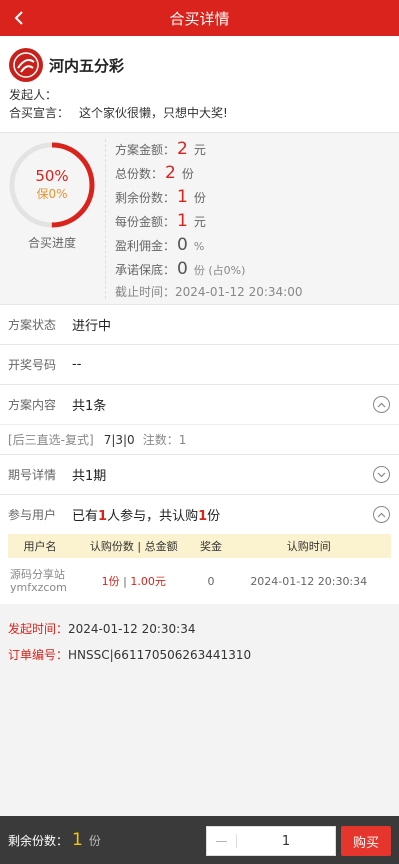 Image resolution: width=399 pixels, height=864 pixels. I want to click on row-content: 方案内容 共1条, so click(199, 404).